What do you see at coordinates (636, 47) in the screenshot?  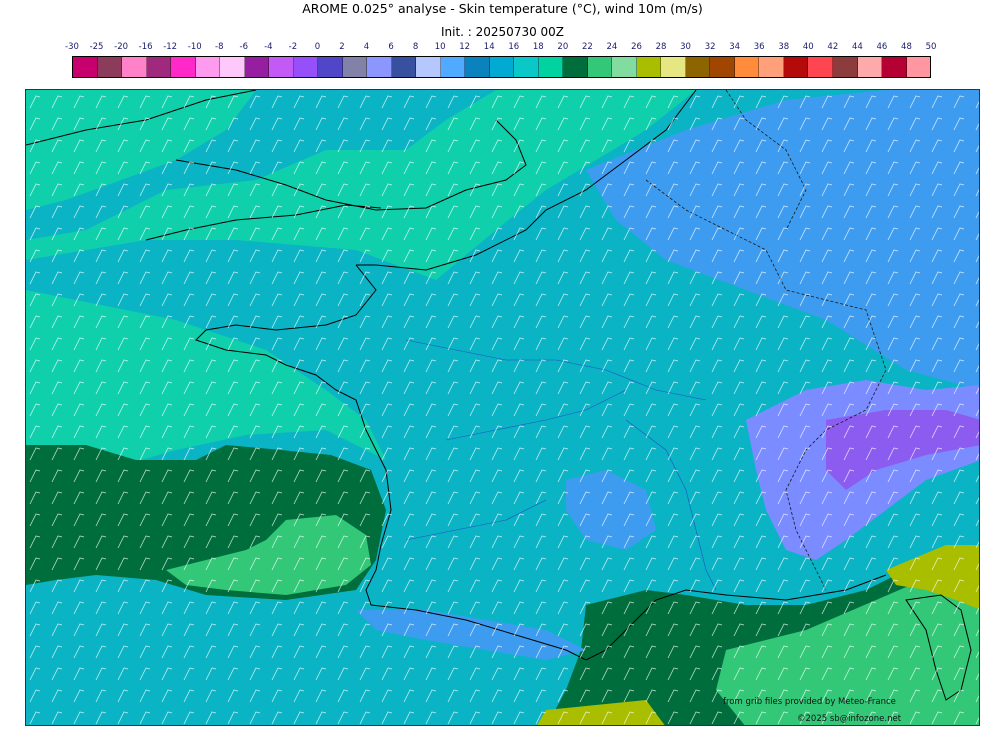 I see `colorbar-tick-label: 26` at bounding box center [636, 47].